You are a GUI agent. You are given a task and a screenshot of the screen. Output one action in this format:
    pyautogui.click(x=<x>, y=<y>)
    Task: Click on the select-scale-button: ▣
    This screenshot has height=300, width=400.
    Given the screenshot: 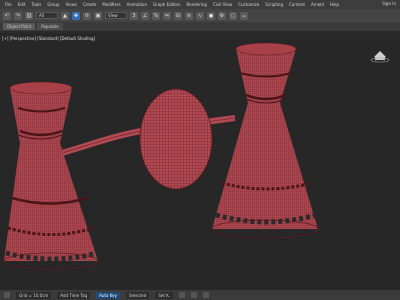 What is the action you would take?
    pyautogui.click(x=98, y=15)
    